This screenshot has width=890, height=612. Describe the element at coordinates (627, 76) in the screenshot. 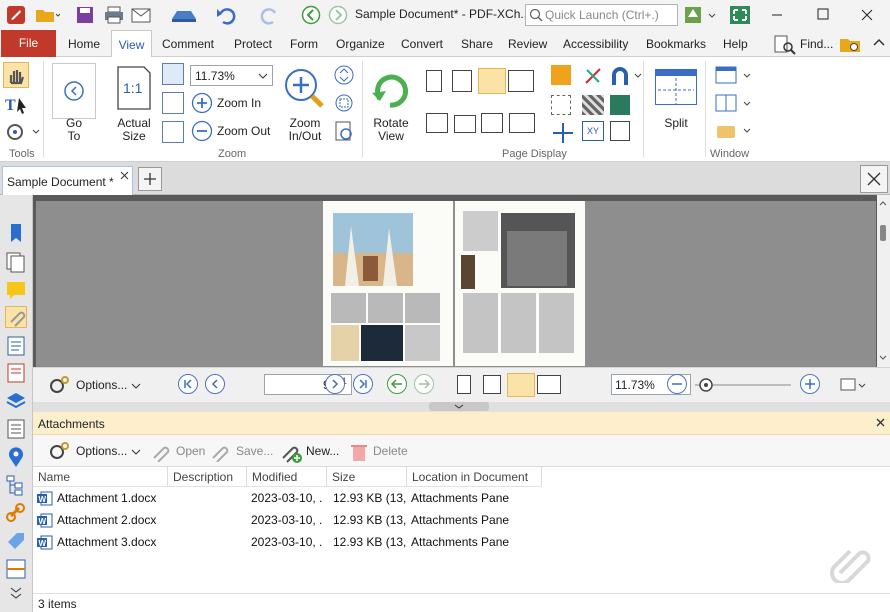

I see `magnet-icon` at that location.